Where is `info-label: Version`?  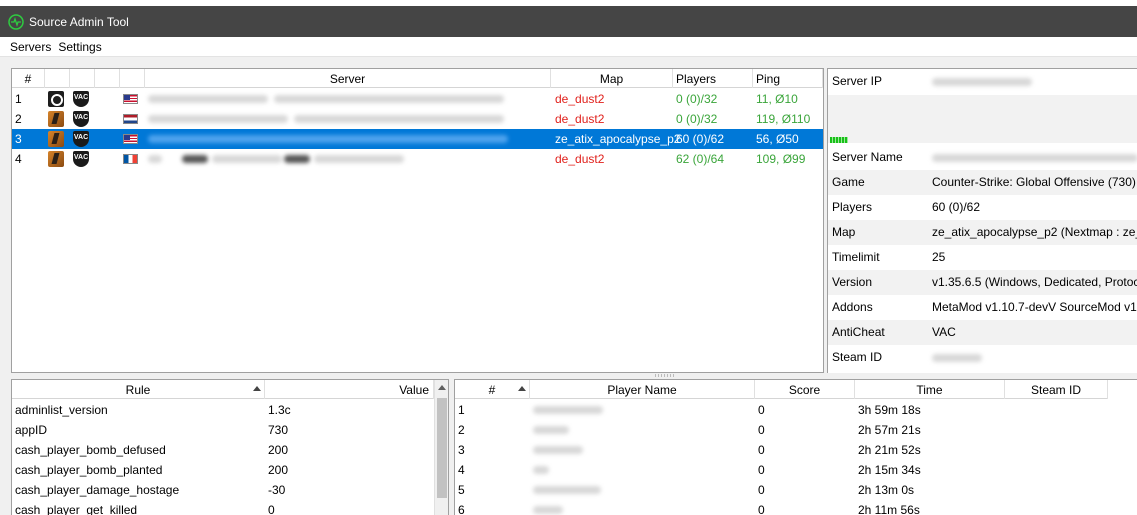 info-label: Version is located at coordinates (852, 282).